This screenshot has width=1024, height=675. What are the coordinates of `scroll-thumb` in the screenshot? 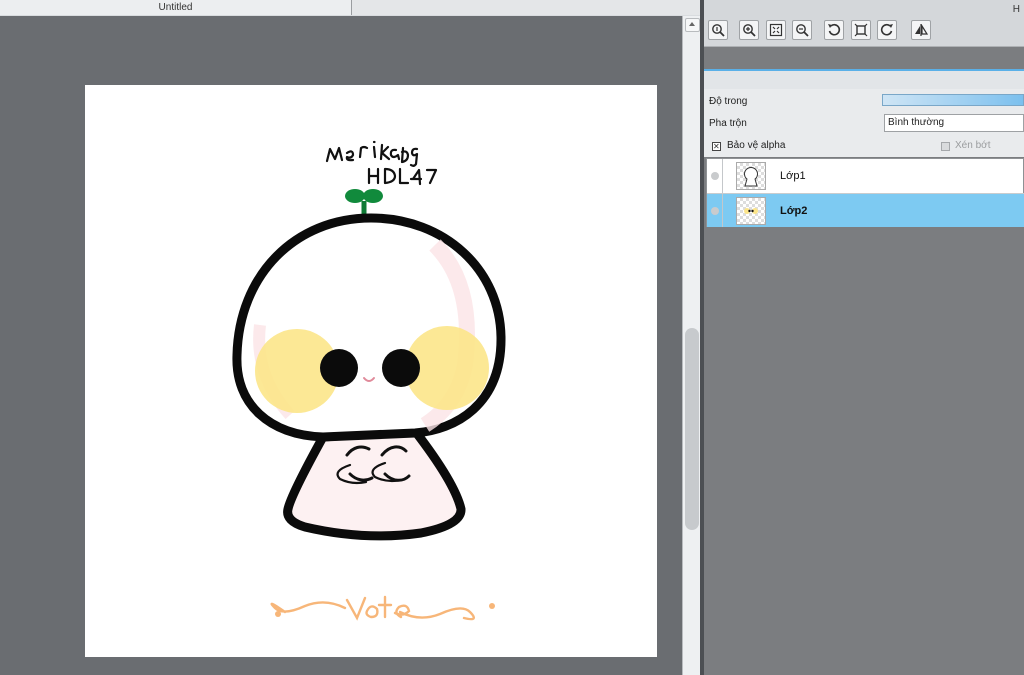 It's located at (692, 429).